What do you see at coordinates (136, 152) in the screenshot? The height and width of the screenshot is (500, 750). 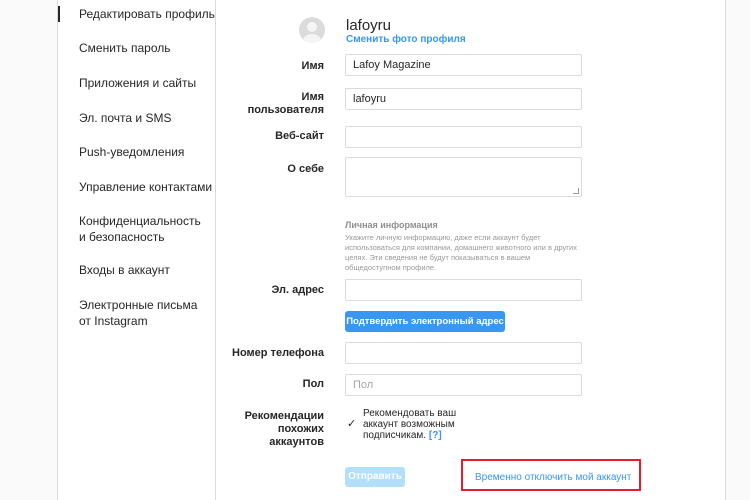 I see `sidebar-item-push-notifications: Push-уведомления` at bounding box center [136, 152].